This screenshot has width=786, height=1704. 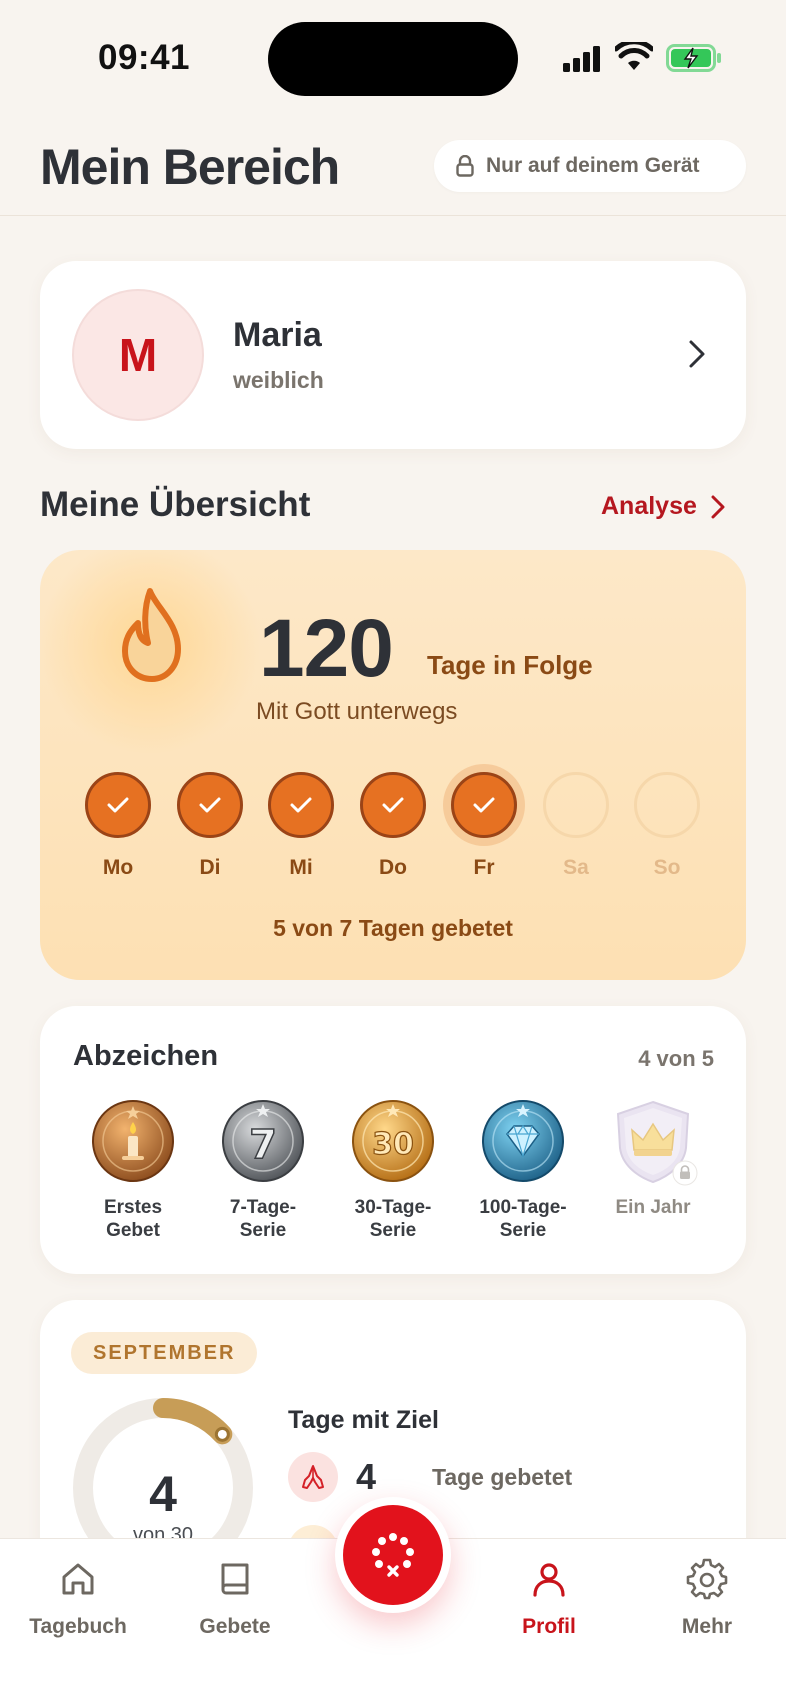 I want to click on weekday-label: Fr, so click(x=484, y=867).